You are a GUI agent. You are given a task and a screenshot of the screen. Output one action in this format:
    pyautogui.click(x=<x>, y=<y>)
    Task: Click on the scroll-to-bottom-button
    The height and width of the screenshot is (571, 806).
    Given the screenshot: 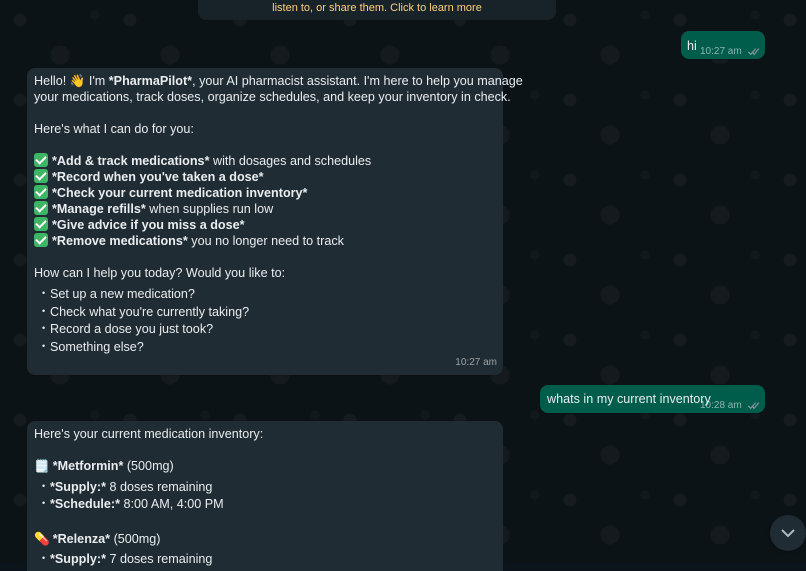 What is the action you would take?
    pyautogui.click(x=788, y=533)
    